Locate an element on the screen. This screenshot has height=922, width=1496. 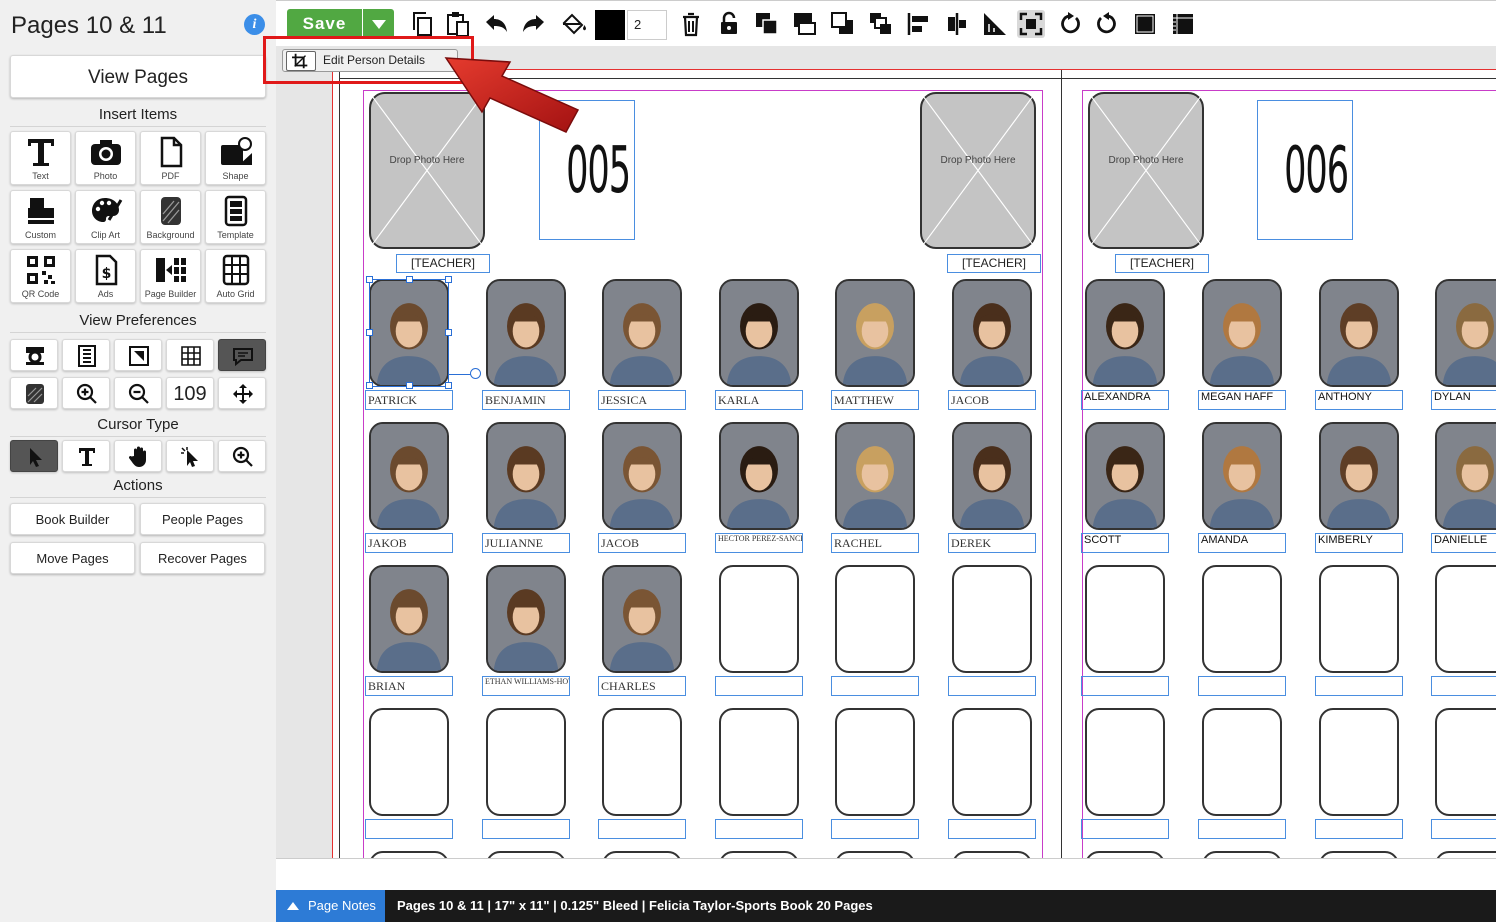
student-name-box: JESSICA is located at coordinates (642, 400).